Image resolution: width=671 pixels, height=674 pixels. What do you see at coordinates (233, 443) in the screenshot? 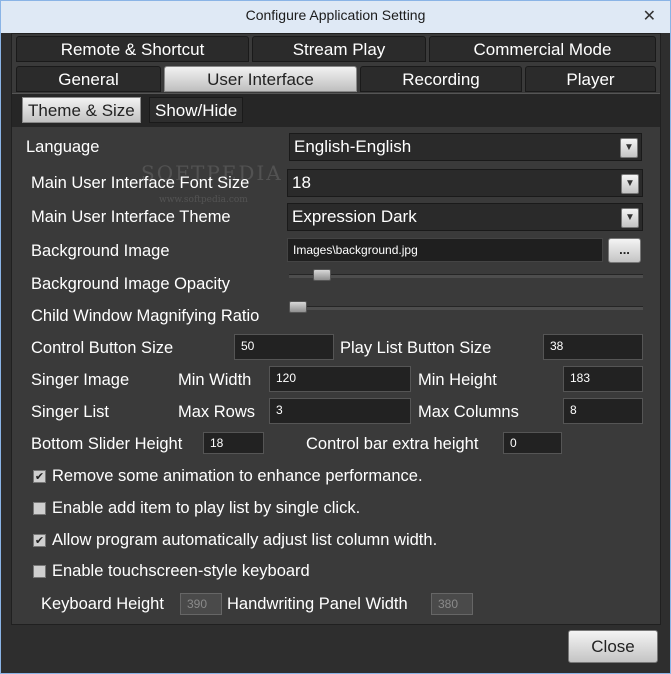
I see `bottom-slider-input: 18` at bounding box center [233, 443].